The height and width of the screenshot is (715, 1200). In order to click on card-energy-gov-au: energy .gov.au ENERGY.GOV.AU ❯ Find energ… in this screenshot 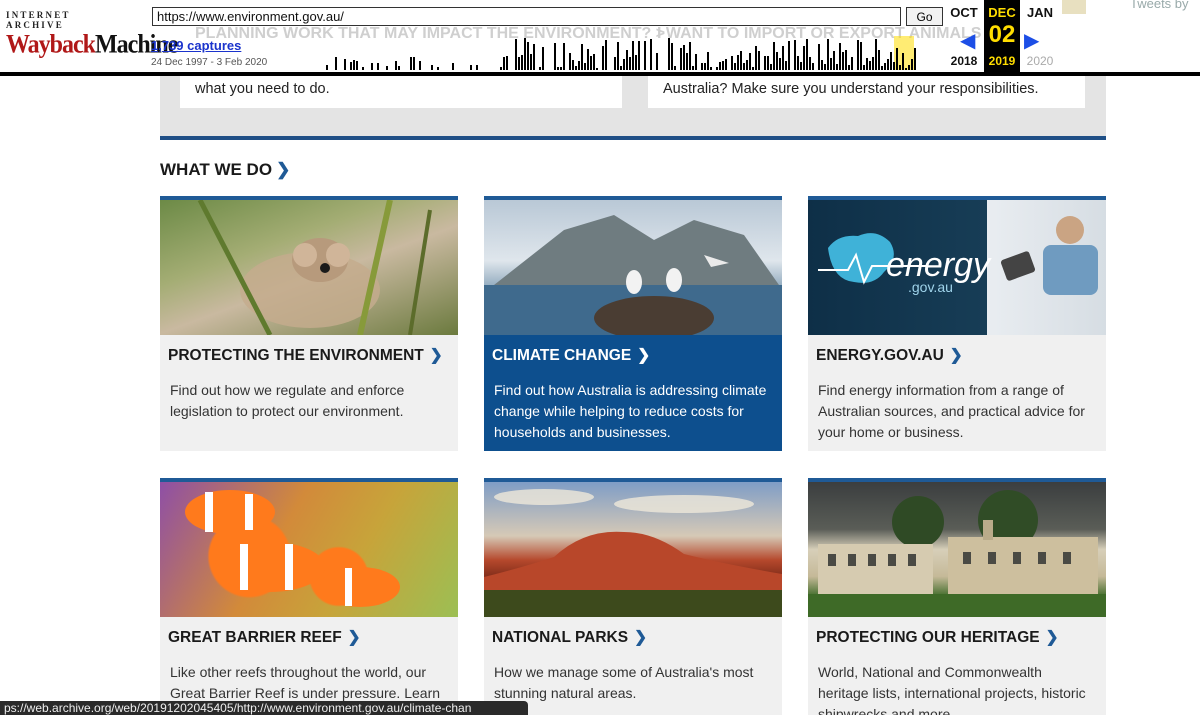, I will do `click(957, 323)`.